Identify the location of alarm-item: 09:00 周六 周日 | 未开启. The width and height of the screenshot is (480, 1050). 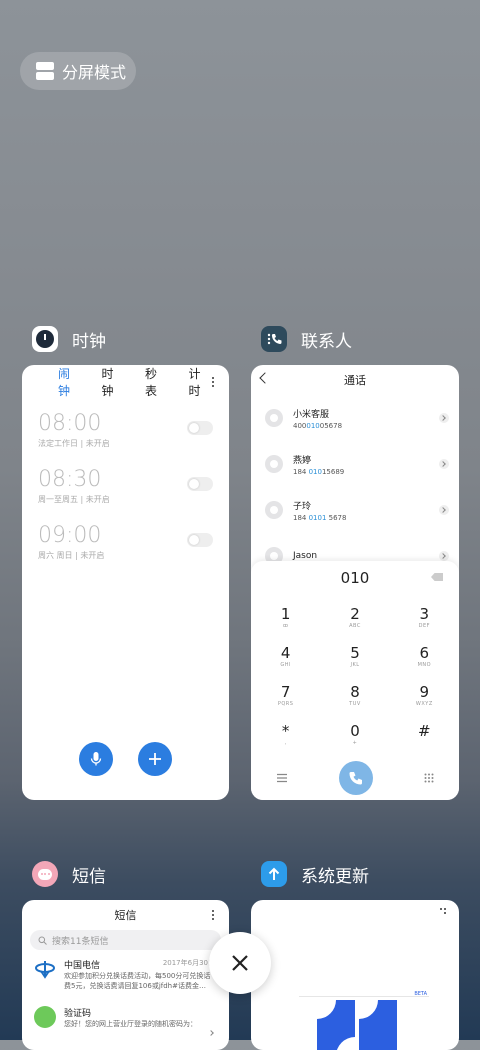
(125, 551).